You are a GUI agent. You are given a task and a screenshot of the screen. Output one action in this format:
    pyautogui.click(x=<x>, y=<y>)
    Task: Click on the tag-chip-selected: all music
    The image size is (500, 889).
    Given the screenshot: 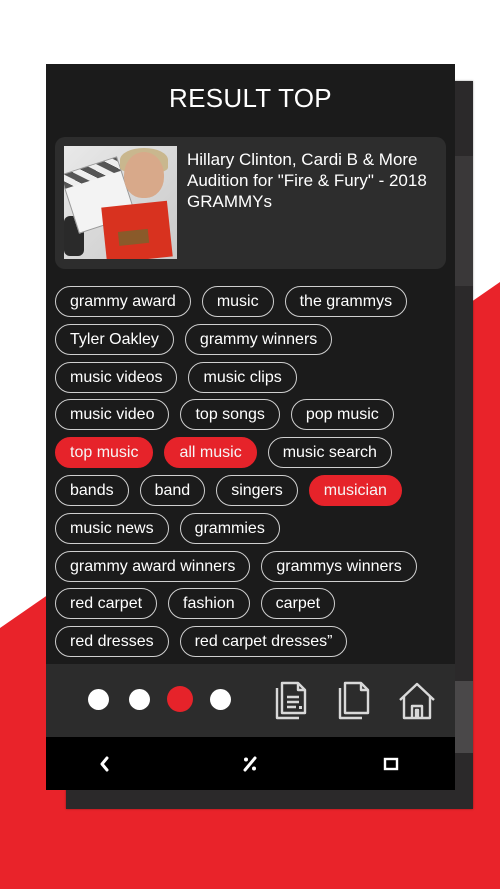 What is the action you would take?
    pyautogui.click(x=210, y=453)
    